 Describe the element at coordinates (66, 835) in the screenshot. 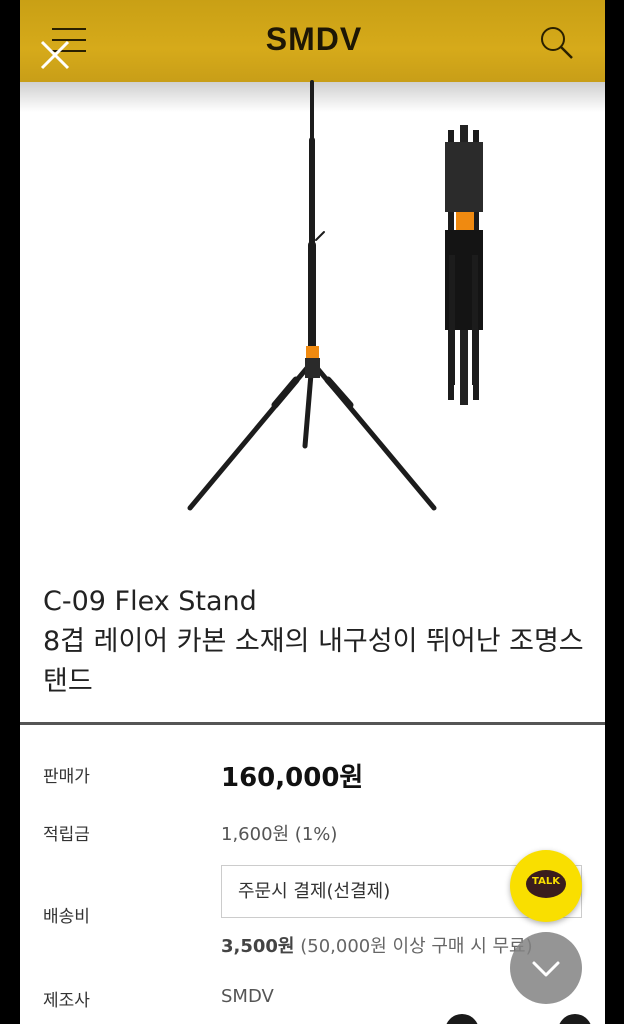

I see `points-label: 적립금` at that location.